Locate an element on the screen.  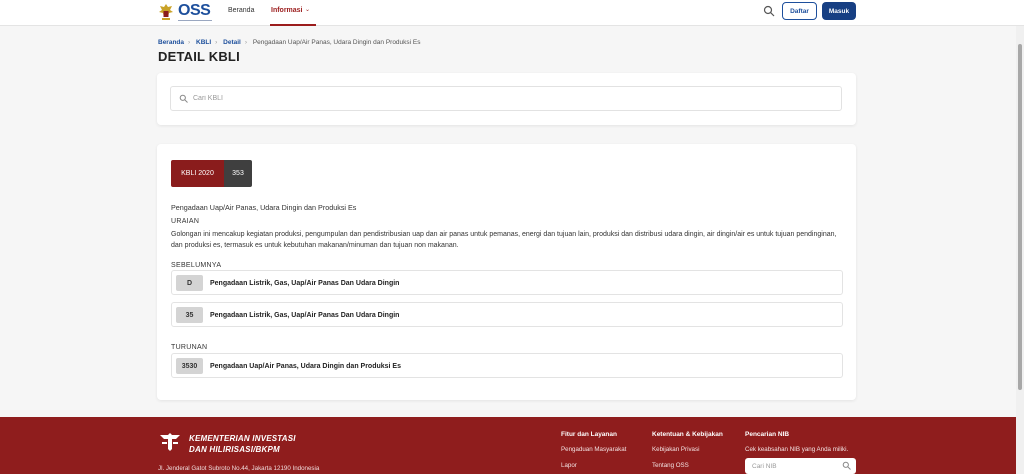
breadcrumb-kbli: KBLI is located at coordinates (203, 42).